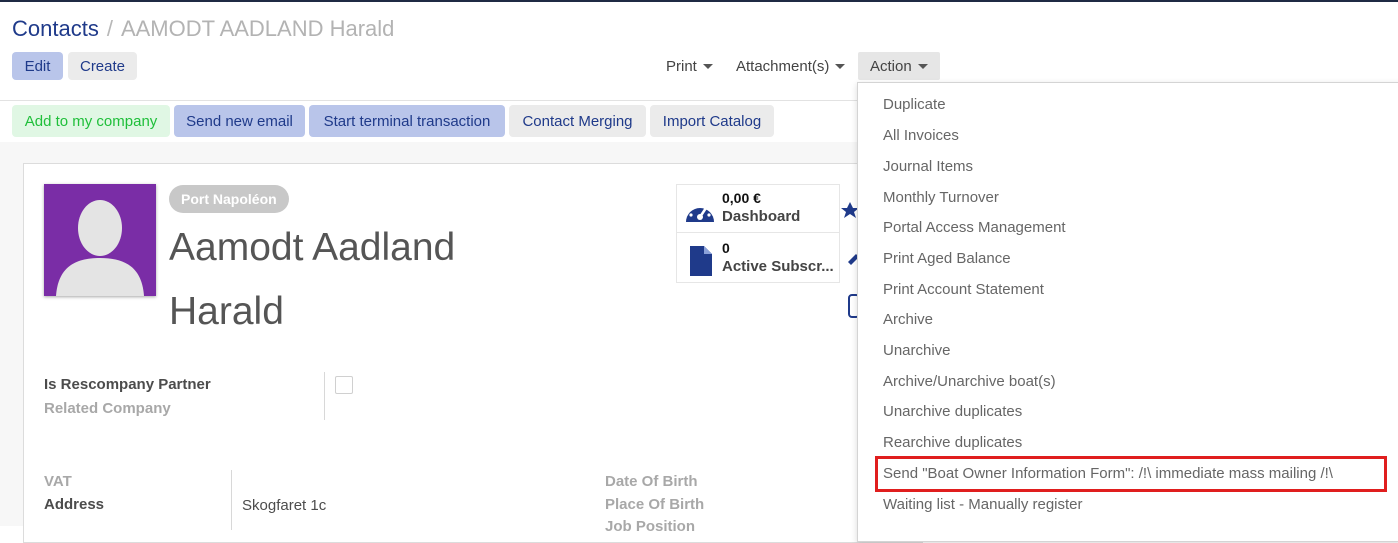  Describe the element at coordinates (761, 216) in the screenshot. I see `dashboard-label: Dashboard` at that location.